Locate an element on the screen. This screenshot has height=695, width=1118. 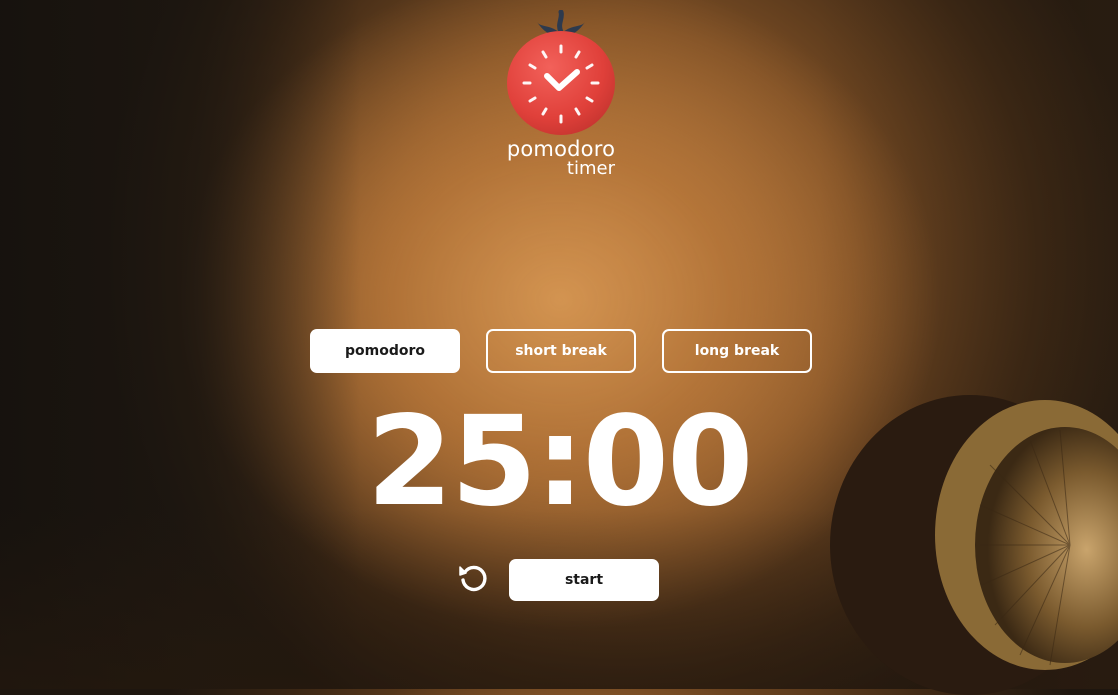
timer-display: 25:00 is located at coordinates (560, 462).